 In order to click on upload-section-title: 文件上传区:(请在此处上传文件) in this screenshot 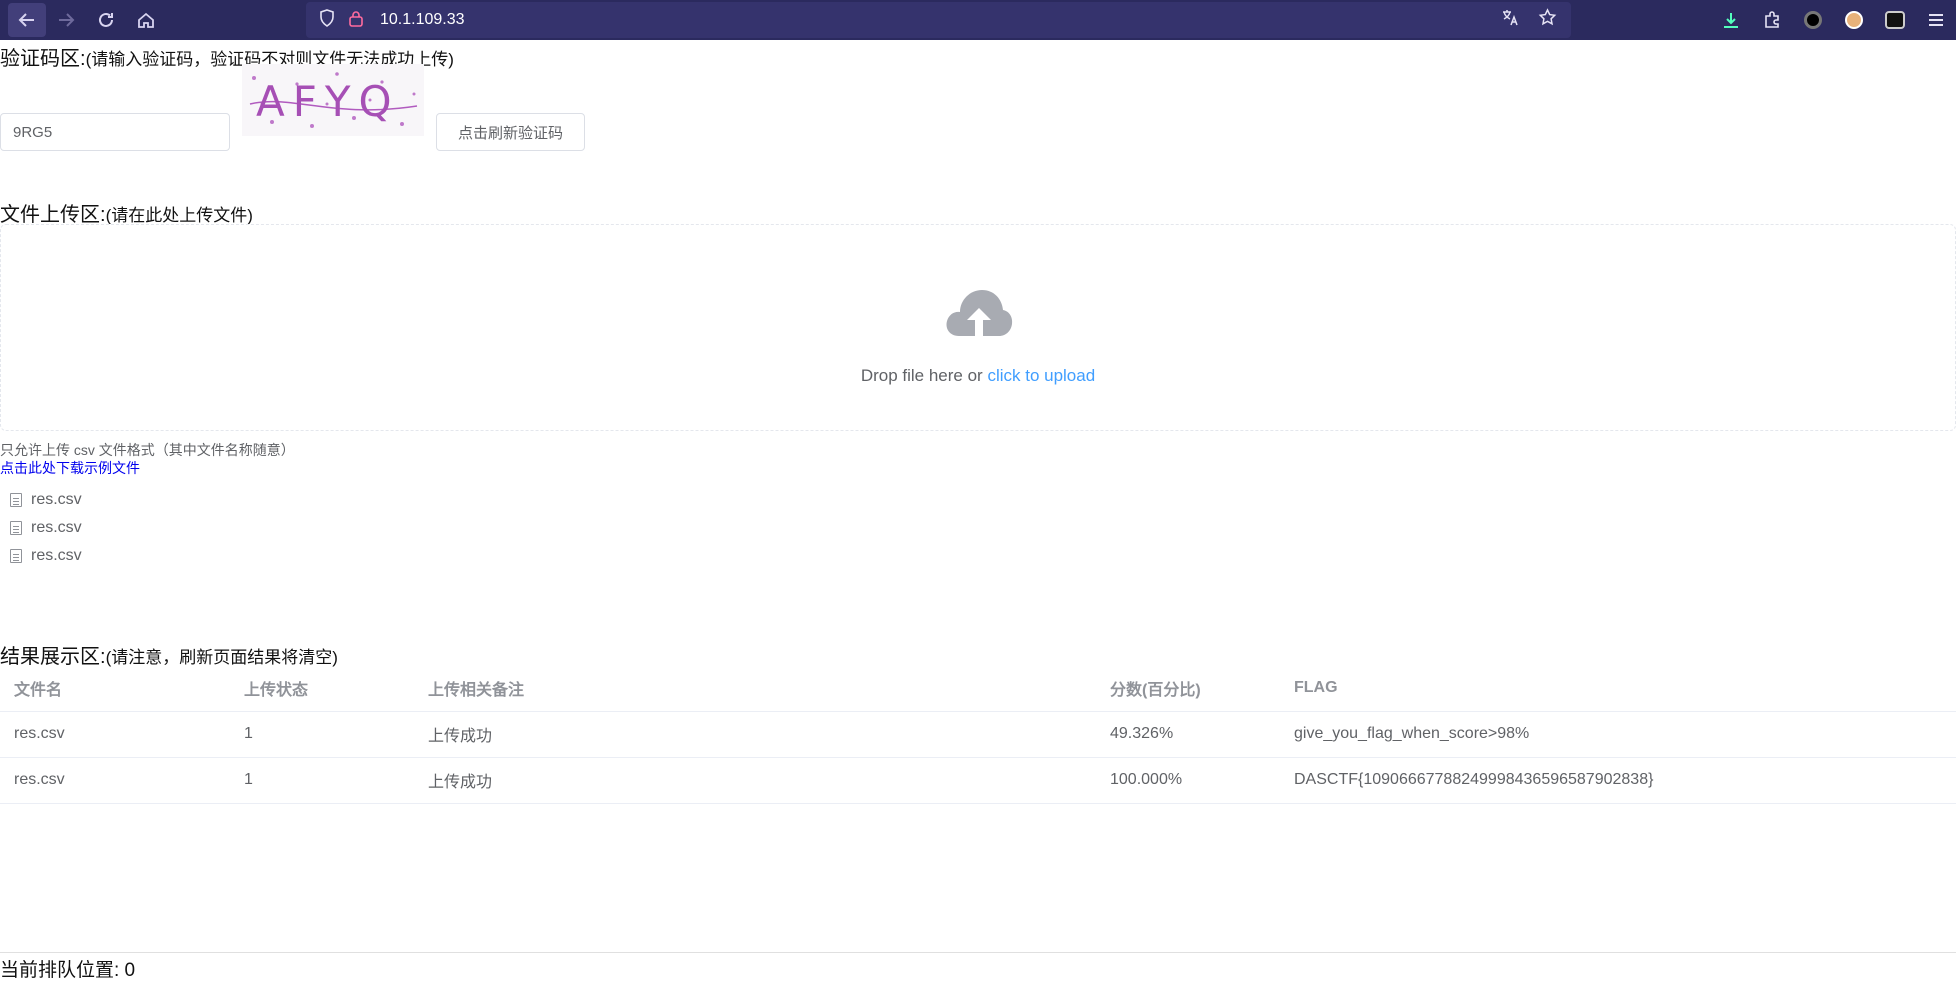, I will do `click(126, 212)`.